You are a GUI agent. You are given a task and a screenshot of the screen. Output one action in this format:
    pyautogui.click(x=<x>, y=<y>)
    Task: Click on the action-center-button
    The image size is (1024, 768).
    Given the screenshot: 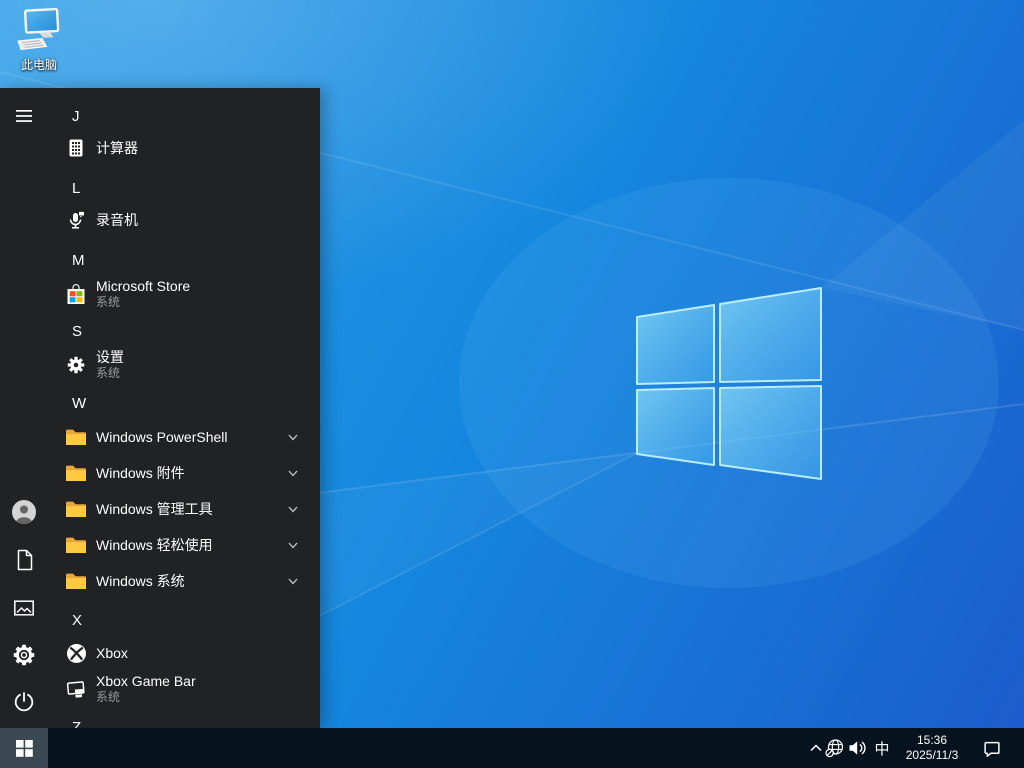 What is the action you would take?
    pyautogui.click(x=992, y=748)
    